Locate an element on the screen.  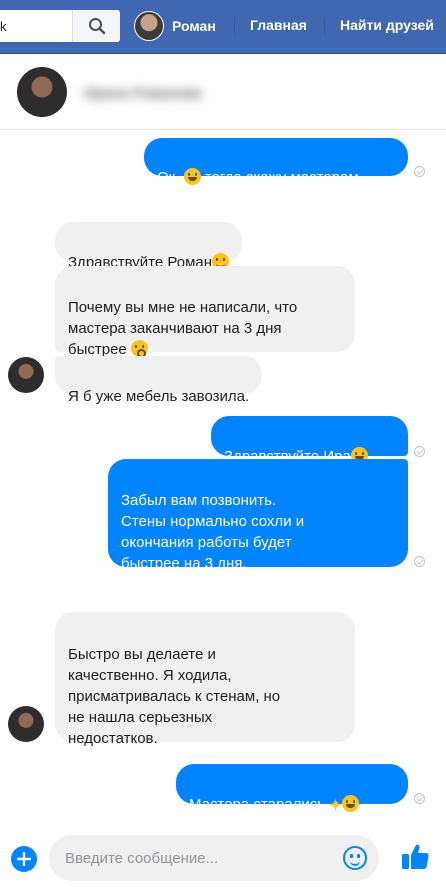
conversation-header: Ирина Романова is located at coordinates (223, 92).